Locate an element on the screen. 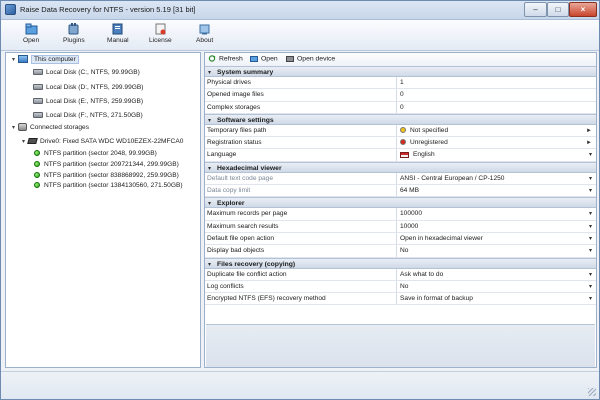 The height and width of the screenshot is (400, 600). property-row: Complex storages 0 is located at coordinates (400, 107).